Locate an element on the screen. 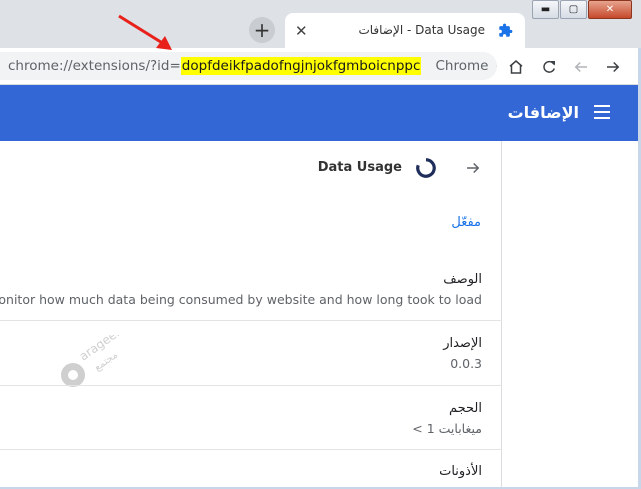 This screenshot has height=489, width=641. close-window-button: ✕ is located at coordinates (610, 9).